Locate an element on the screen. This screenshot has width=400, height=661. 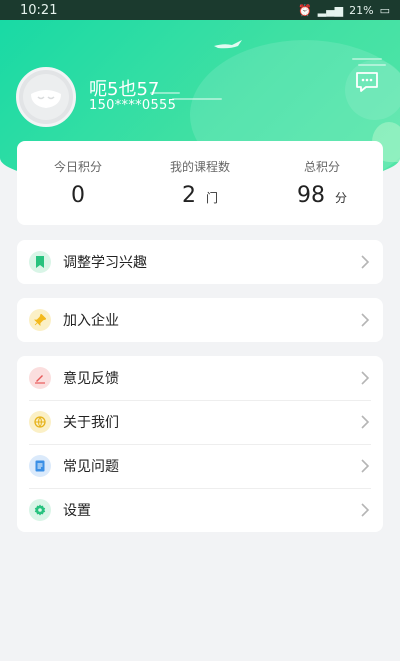
menu-item-label: 关于我们 is located at coordinates (91, 423).